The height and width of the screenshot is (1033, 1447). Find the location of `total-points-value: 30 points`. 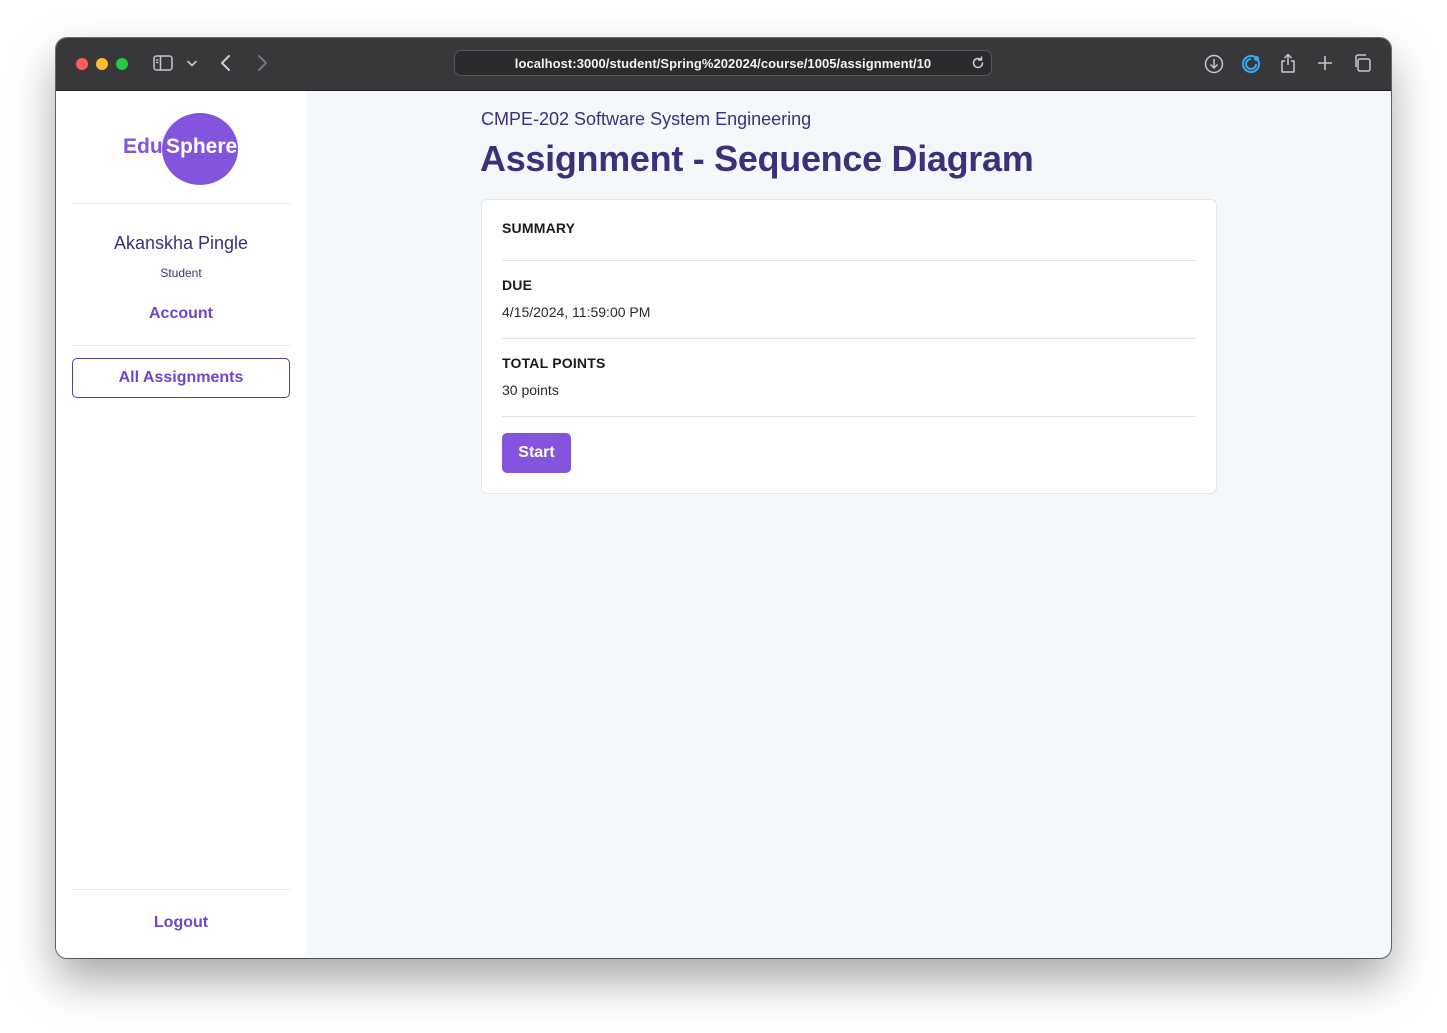

total-points-value: 30 points is located at coordinates (530, 390).